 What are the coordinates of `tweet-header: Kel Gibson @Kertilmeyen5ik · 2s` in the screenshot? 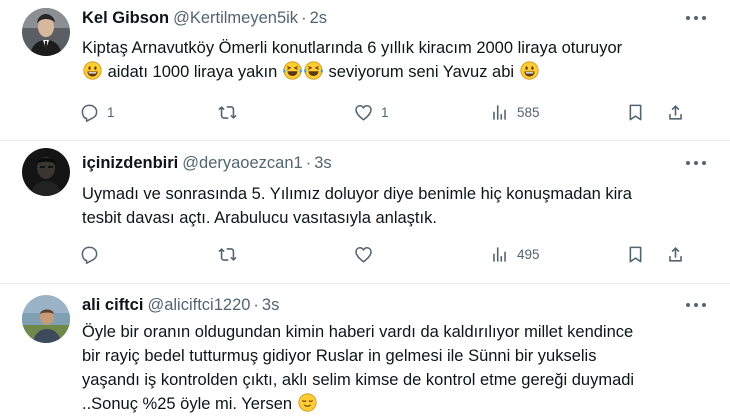 It's located at (204, 18).